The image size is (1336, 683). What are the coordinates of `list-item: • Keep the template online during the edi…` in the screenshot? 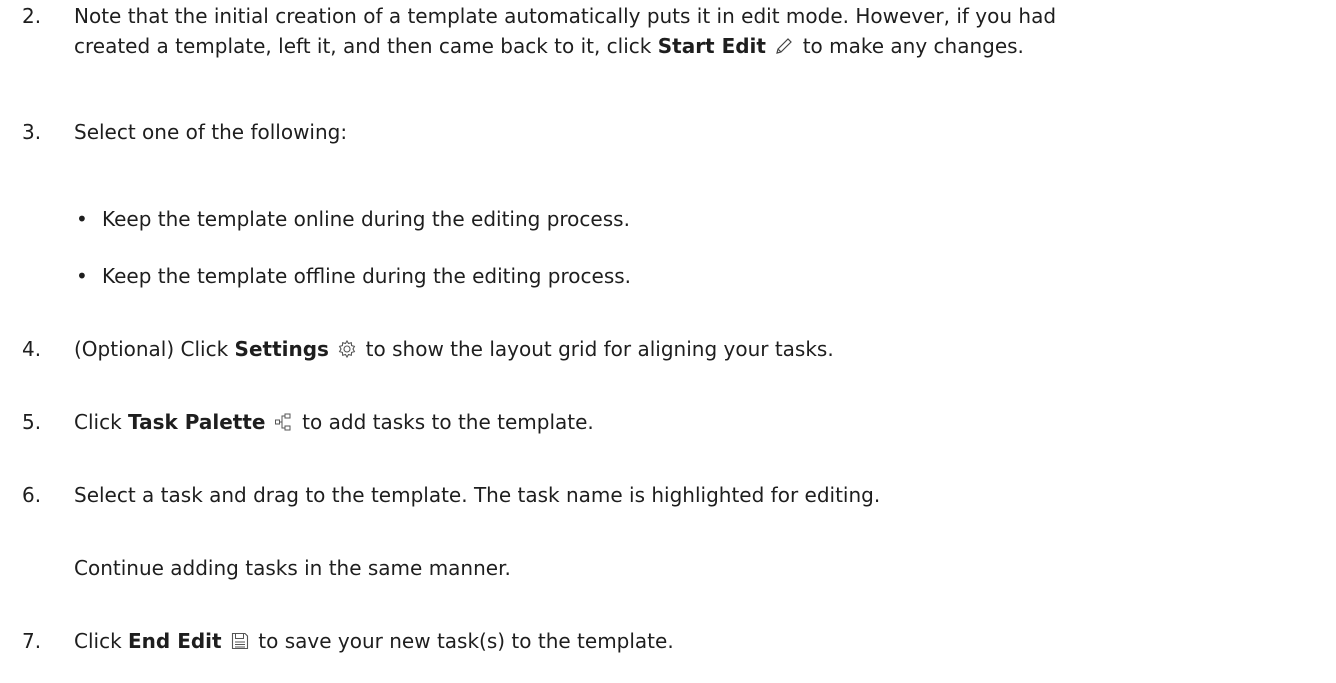 It's located at (352, 219).